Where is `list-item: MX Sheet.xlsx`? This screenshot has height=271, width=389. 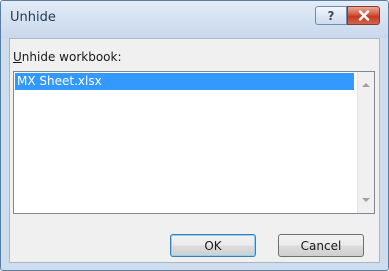
list-item: MX Sheet.xlsx is located at coordinates (184, 81).